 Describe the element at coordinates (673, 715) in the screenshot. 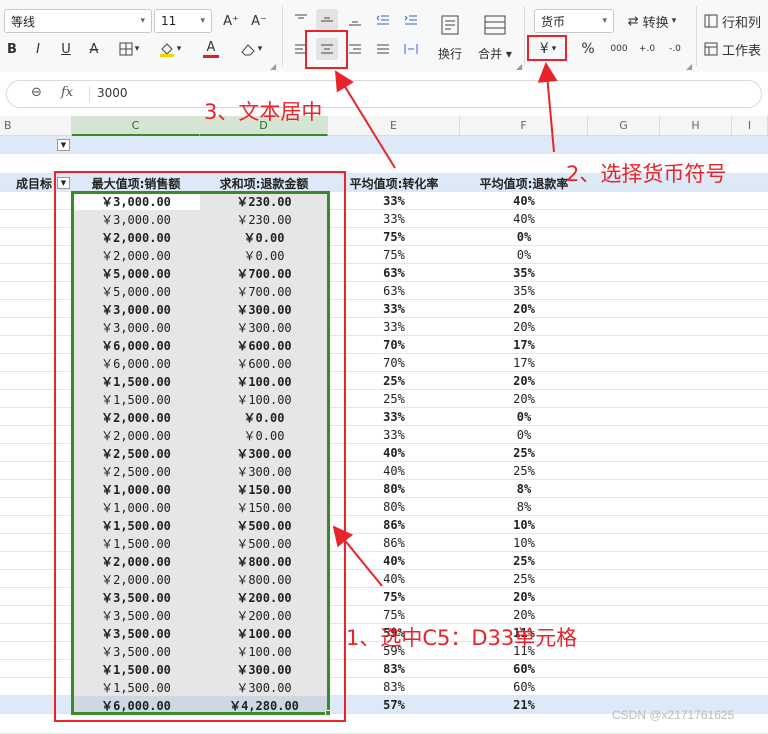

I see `watermark: CSDN @x2171761625` at that location.